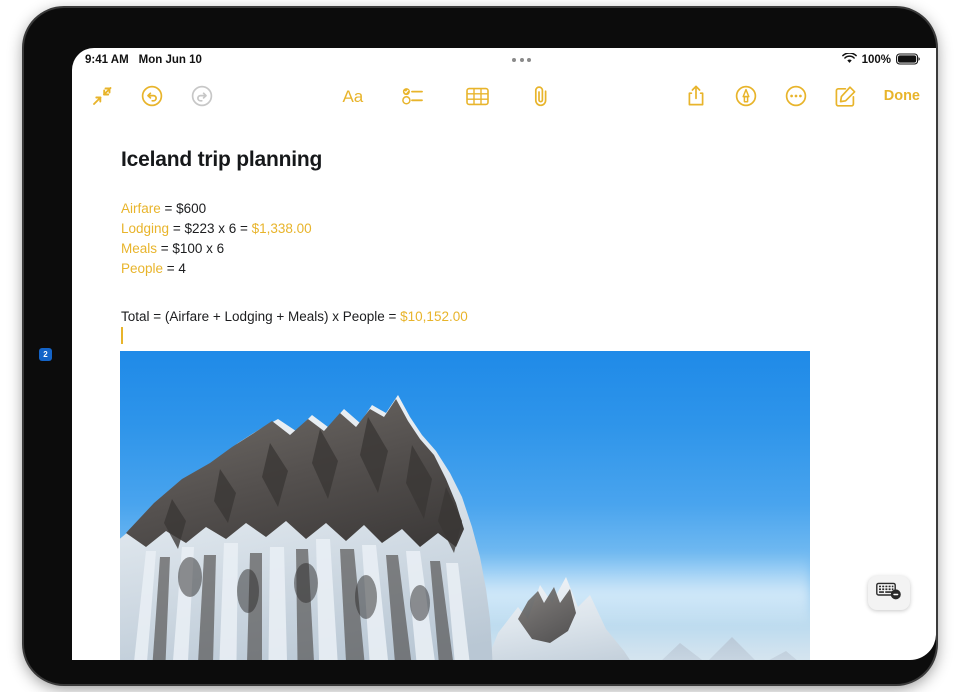  I want to click on toolbar-left-group, so click(144, 96).